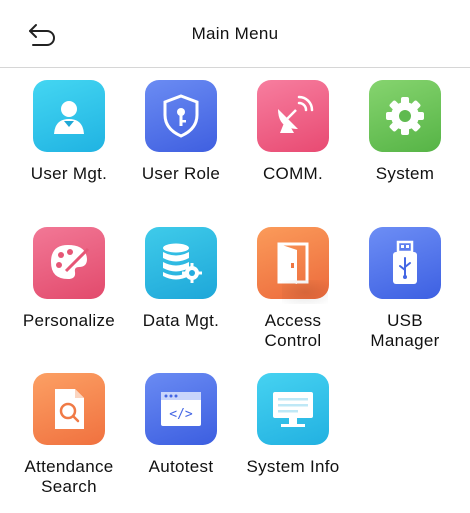  I want to click on header-bar: Main Menu, so click(235, 34).